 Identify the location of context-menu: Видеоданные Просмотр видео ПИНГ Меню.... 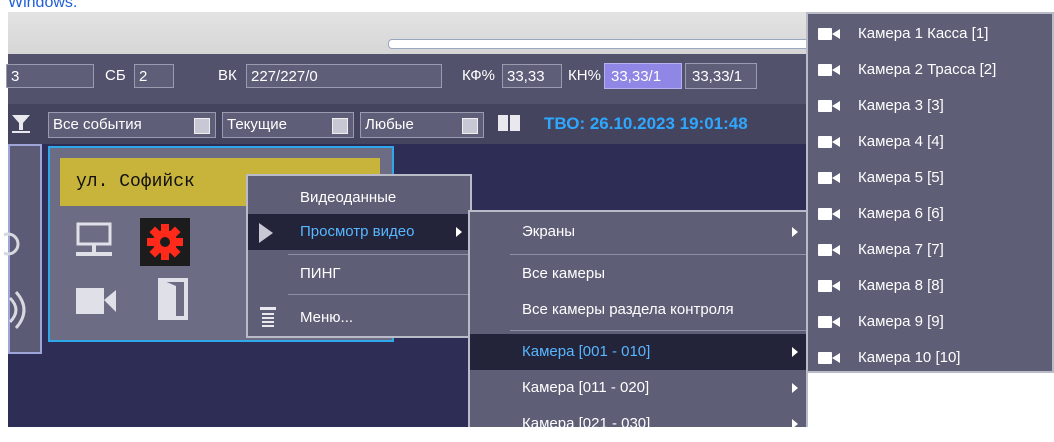
(359, 256).